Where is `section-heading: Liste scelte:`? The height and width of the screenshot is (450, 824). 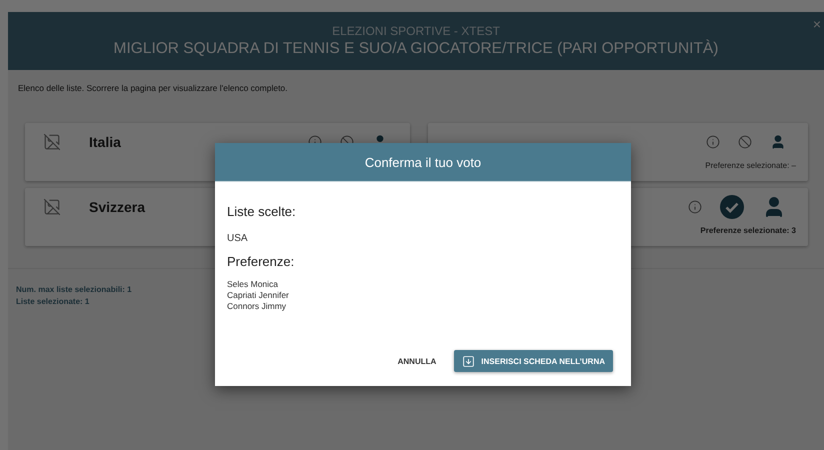
section-heading: Liste scelte: is located at coordinates (262, 211).